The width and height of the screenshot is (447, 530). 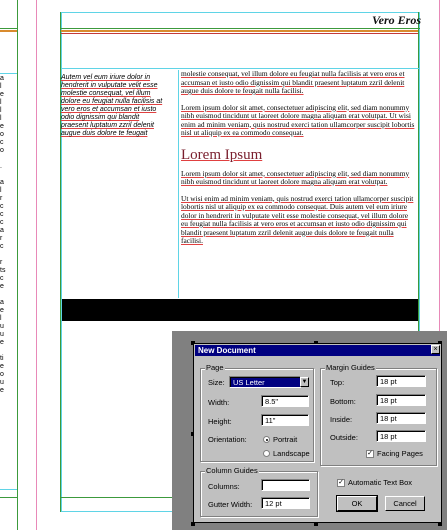 I want to click on width-label: Width:, so click(x=219, y=402).